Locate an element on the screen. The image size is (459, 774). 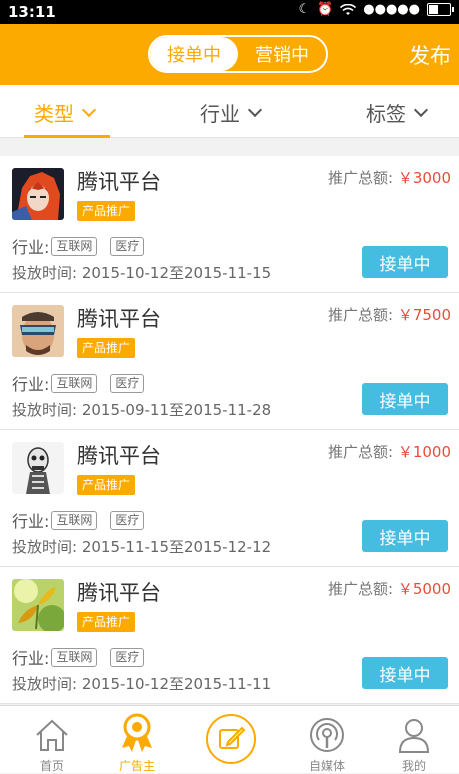
award-icon is located at coordinates (137, 732).